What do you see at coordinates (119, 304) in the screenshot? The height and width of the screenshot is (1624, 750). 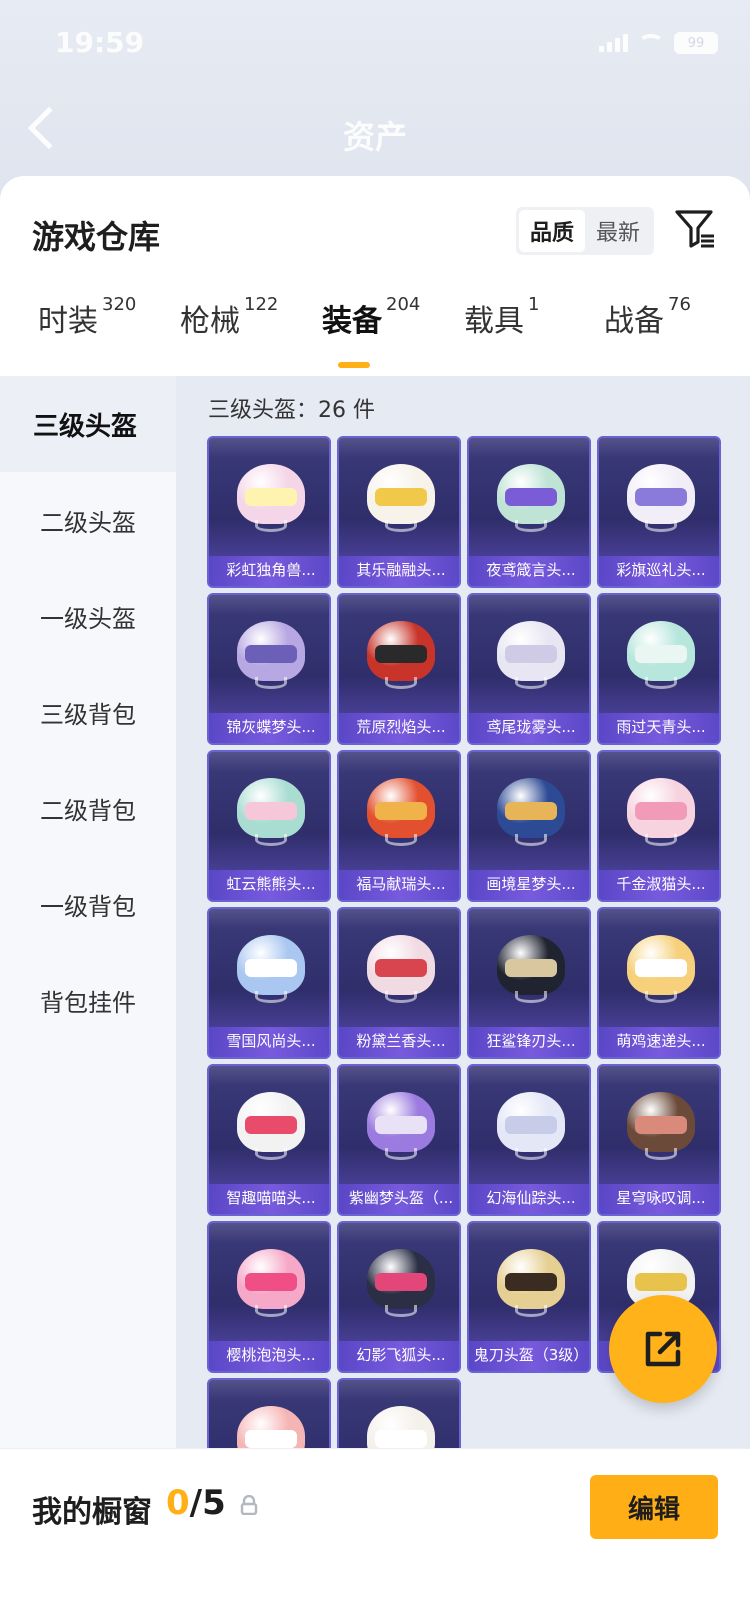 I see `tab-count: 320` at bounding box center [119, 304].